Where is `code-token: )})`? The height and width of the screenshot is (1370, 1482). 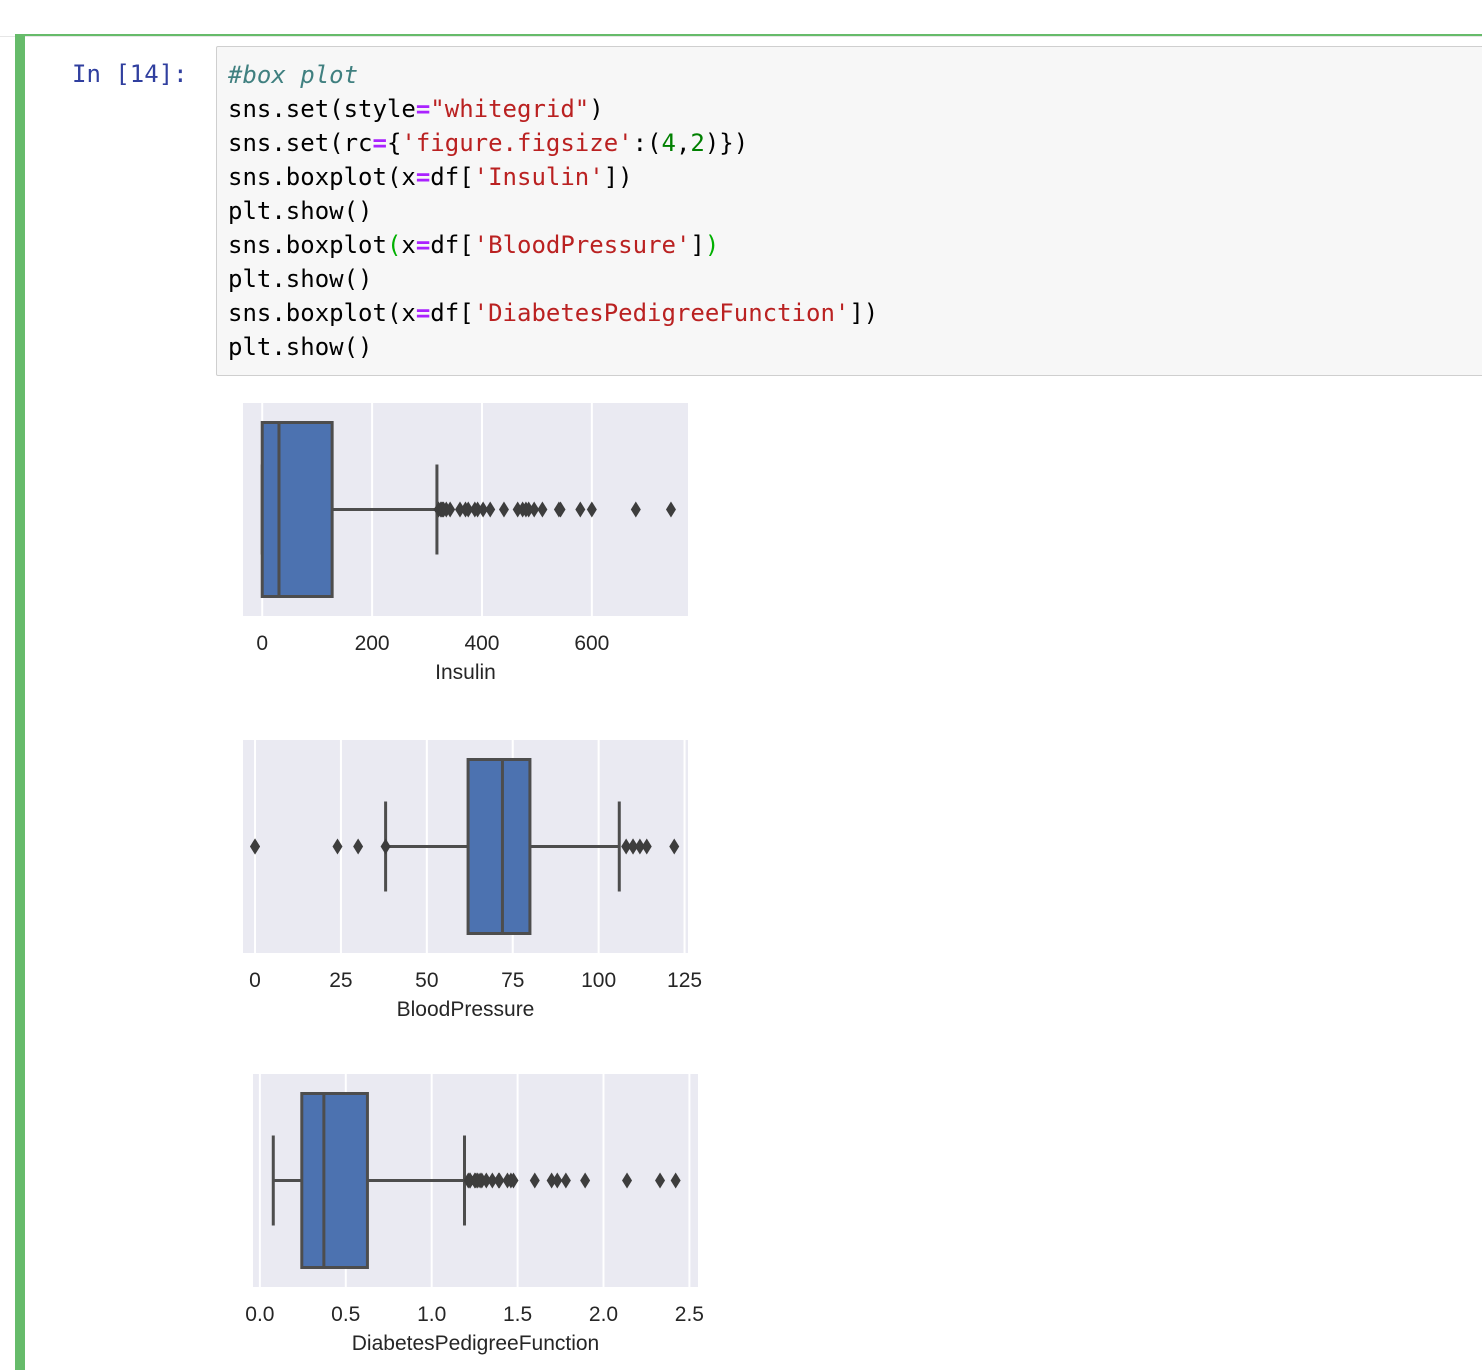
code-token: )}) is located at coordinates (726, 143).